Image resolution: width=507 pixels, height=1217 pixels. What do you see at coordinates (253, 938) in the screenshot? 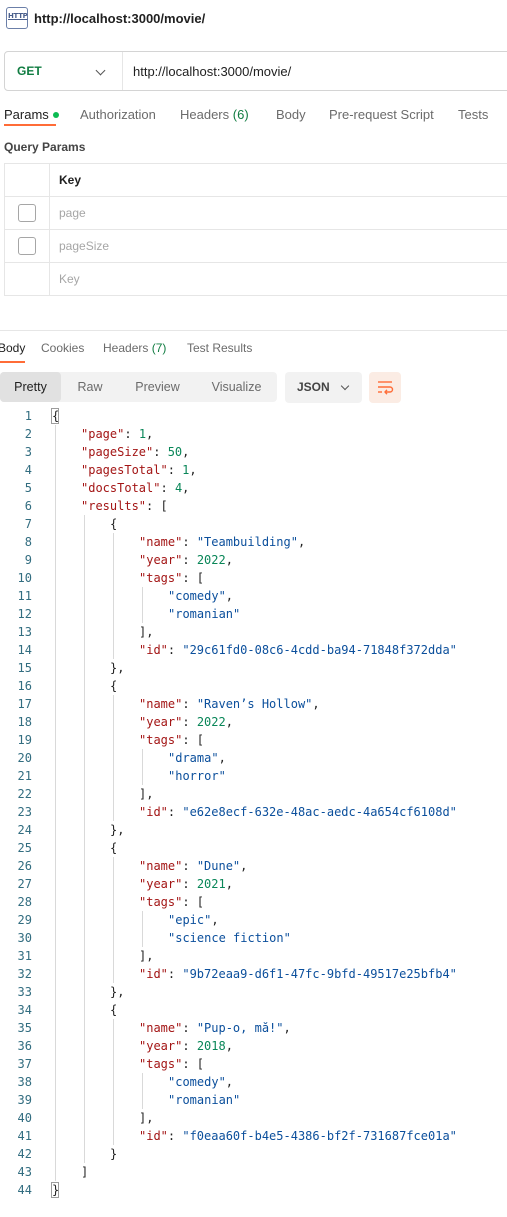
I see `code-line: 30 "science fiction"` at bounding box center [253, 938].